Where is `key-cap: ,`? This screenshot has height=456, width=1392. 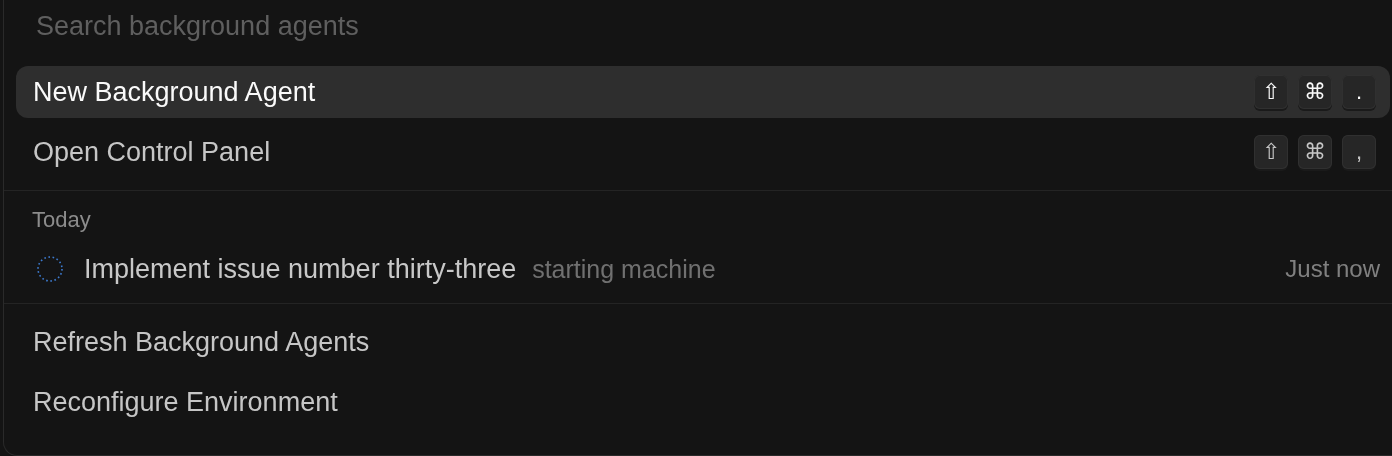
key-cap: , is located at coordinates (1359, 152).